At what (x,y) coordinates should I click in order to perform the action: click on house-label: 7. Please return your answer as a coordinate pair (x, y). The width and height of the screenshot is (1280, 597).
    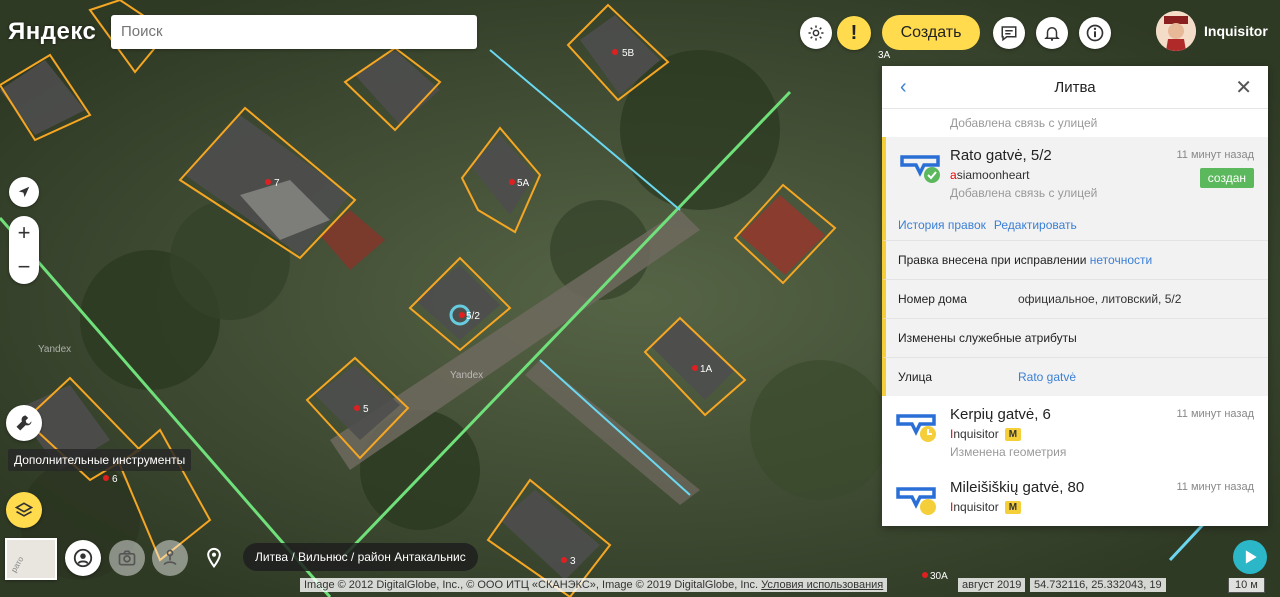
    Looking at the image, I should click on (277, 183).